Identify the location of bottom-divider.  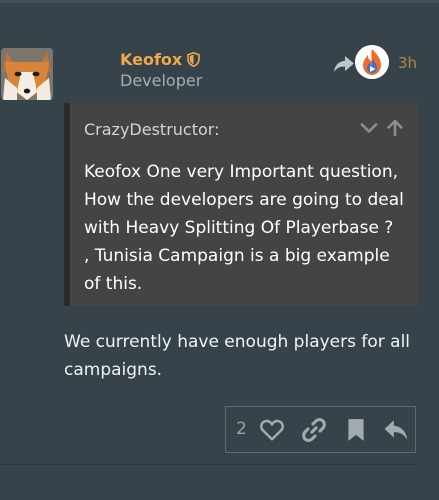
(208, 464).